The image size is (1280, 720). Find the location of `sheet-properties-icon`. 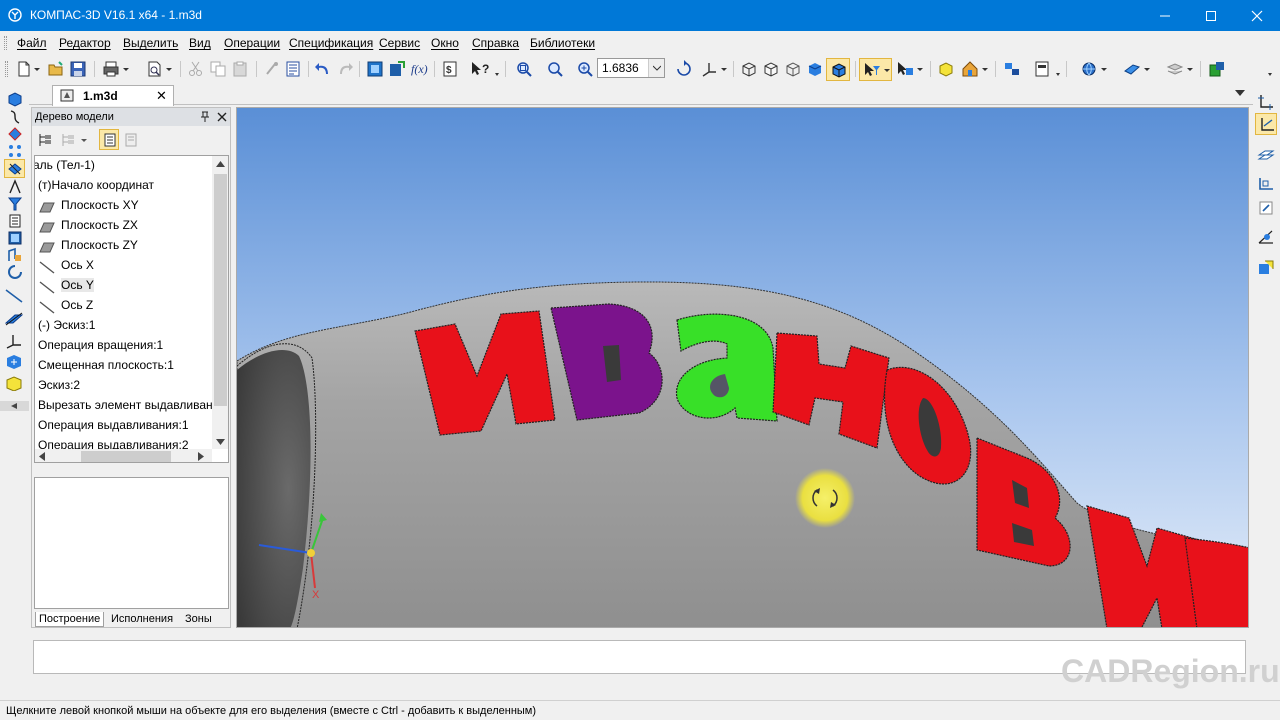

sheet-properties-icon is located at coordinates (1042, 69).